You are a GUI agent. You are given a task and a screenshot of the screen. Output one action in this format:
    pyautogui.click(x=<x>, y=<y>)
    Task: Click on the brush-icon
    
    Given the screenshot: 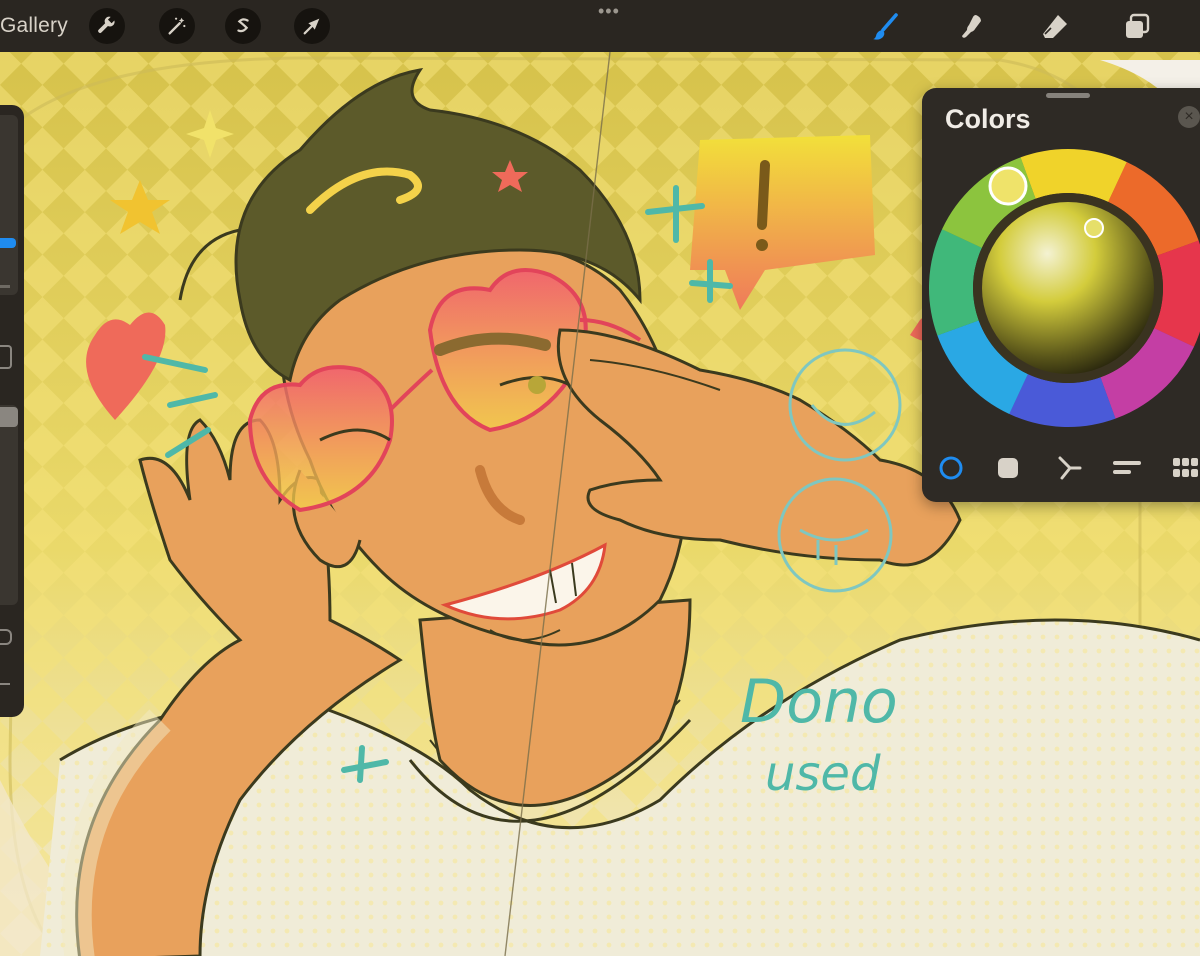 What is the action you would take?
    pyautogui.click(x=885, y=26)
    